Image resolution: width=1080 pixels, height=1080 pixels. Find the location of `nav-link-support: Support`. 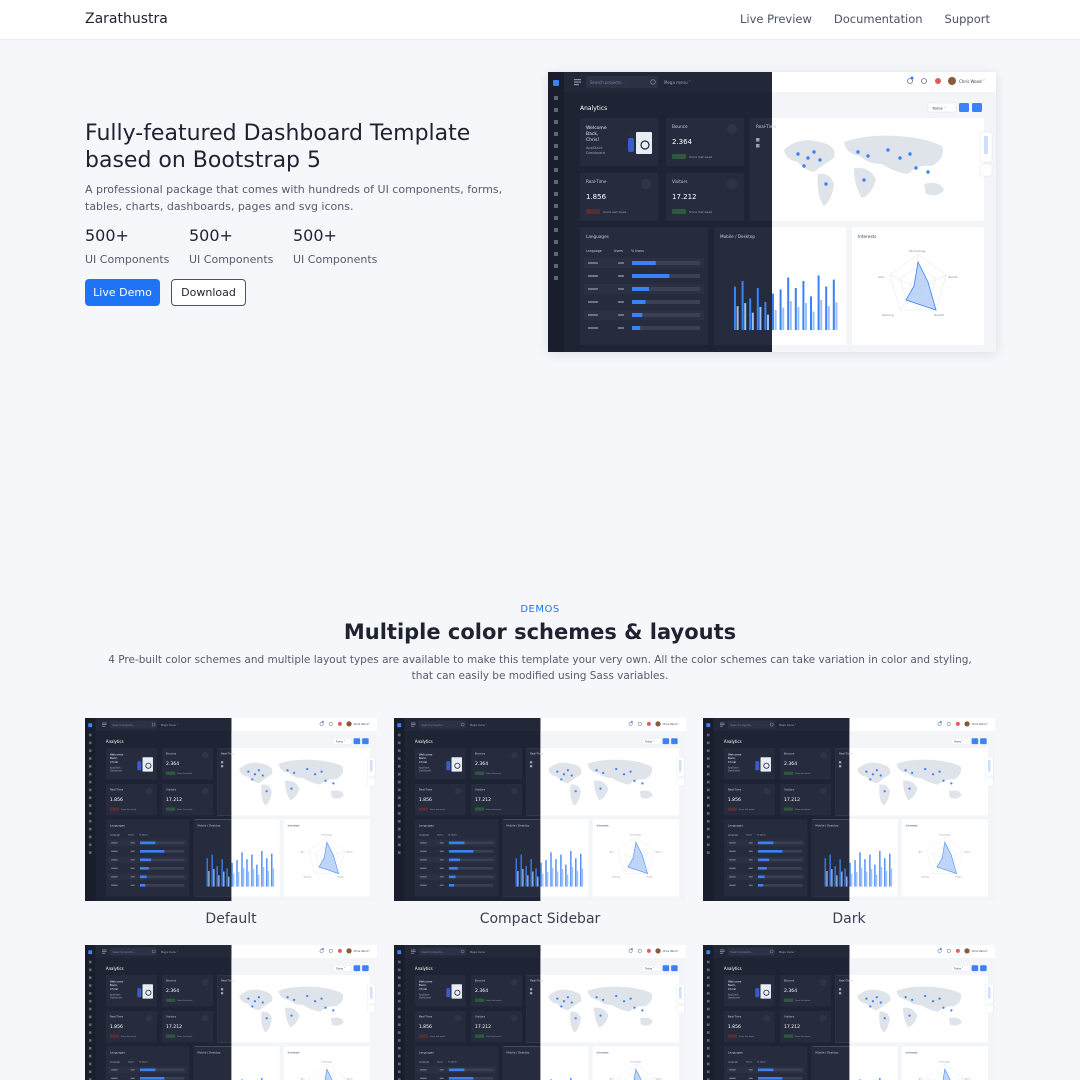

nav-link-support: Support is located at coordinates (967, 19).